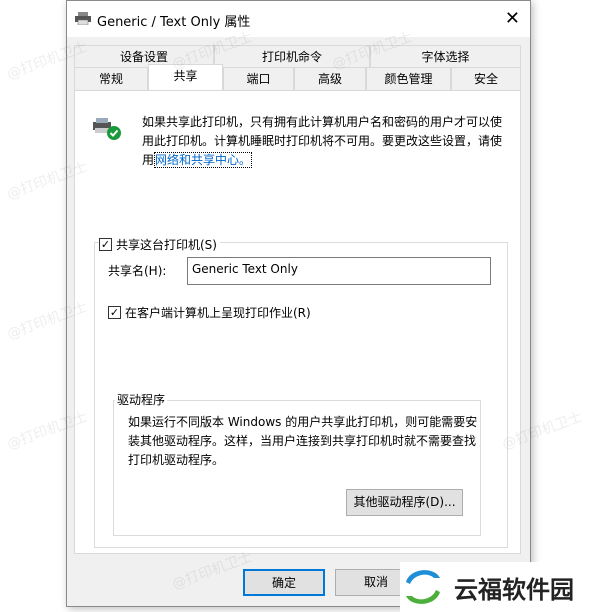 This screenshot has height=612, width=600. I want to click on site-logo: 云福软件园, so click(500, 587).